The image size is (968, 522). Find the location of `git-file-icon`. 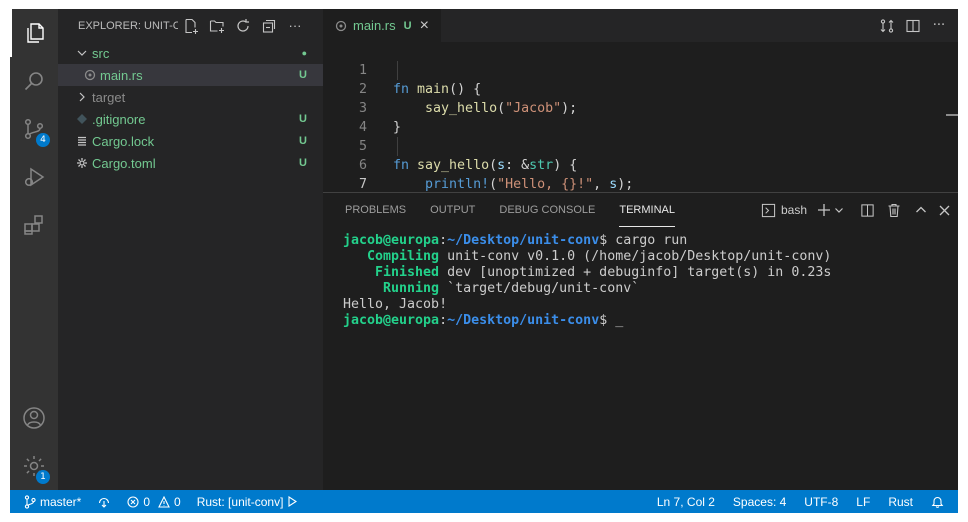

git-file-icon is located at coordinates (84, 119).